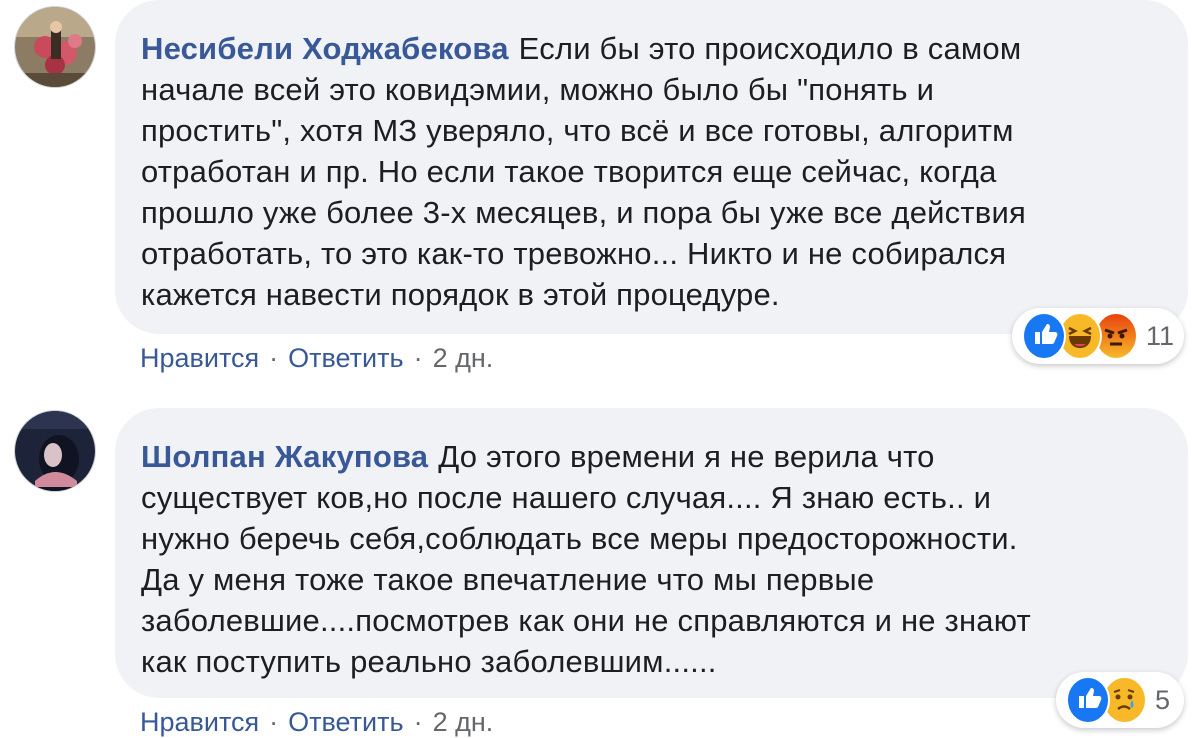 This screenshot has width=1200, height=738. What do you see at coordinates (1162, 699) in the screenshot?
I see `reaction-count: 5` at bounding box center [1162, 699].